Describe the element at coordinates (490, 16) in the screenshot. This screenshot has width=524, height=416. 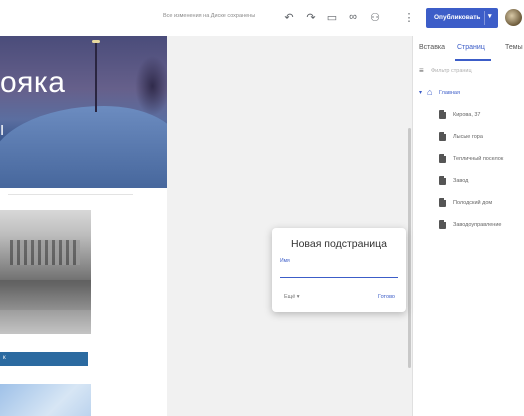
I see `publish-options-icon: ▾` at that location.